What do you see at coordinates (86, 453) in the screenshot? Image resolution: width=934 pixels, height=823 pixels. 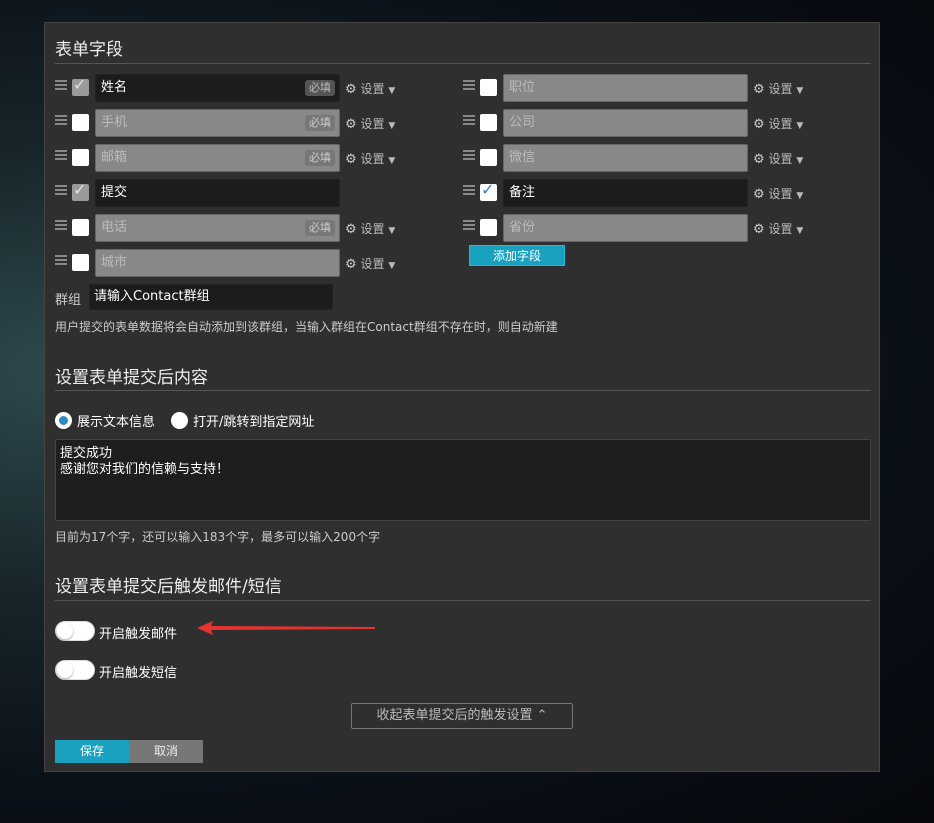 I see `message-line-1: 提交成功` at bounding box center [86, 453].